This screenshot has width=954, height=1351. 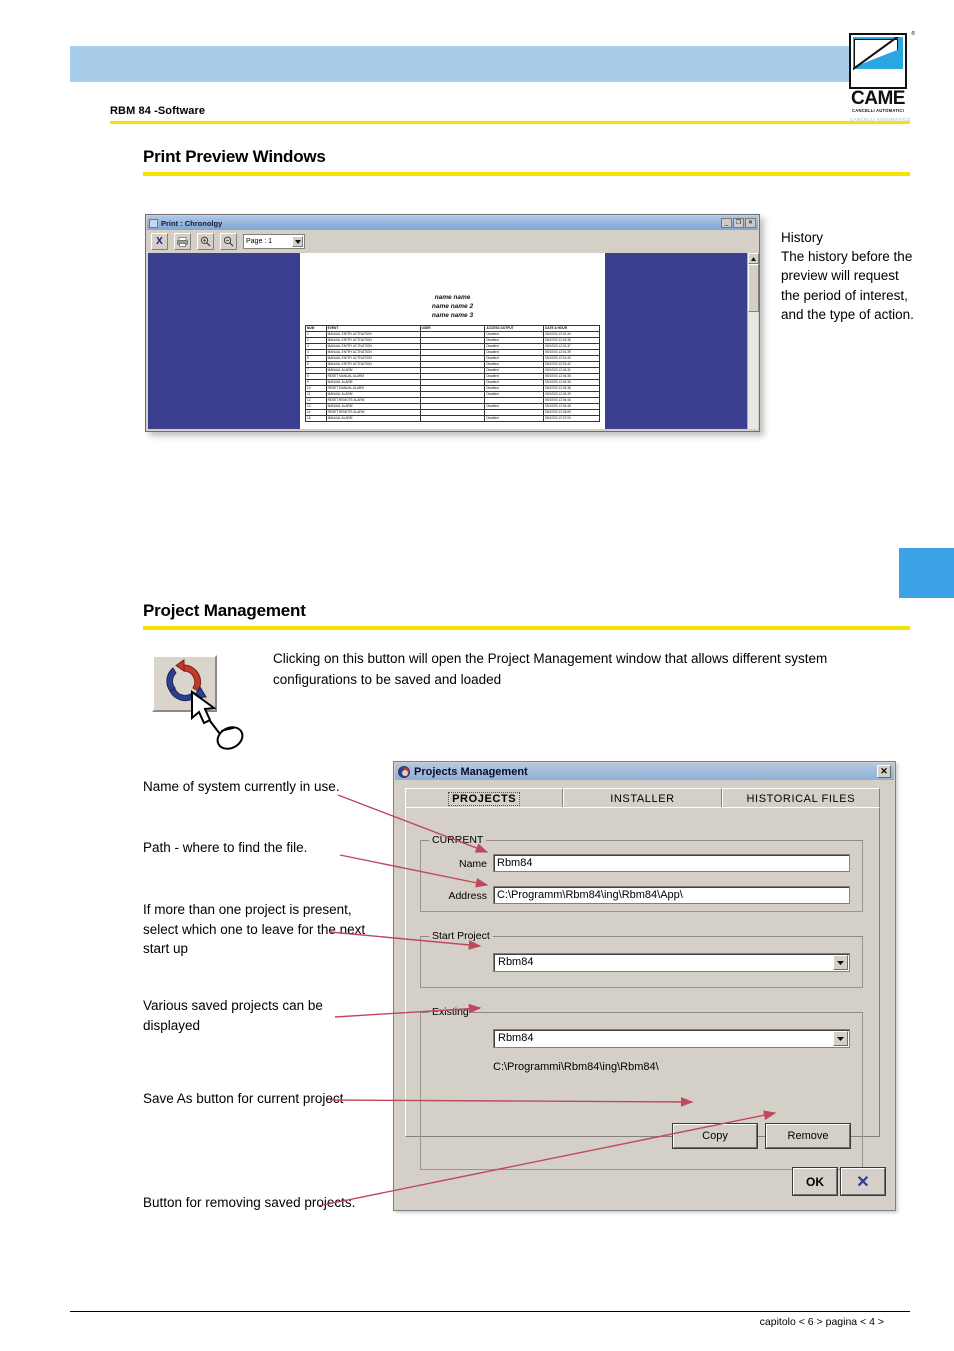 I want to click on address-input: C:\Programm\Rbm84\ing\Rbm84\App\, so click(x=671, y=895).